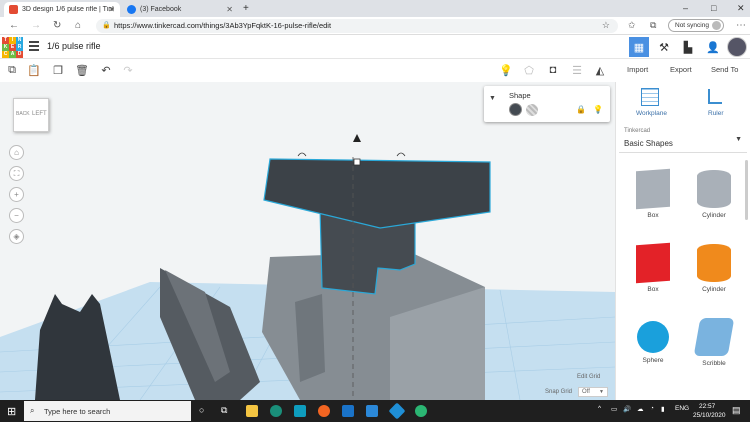 This screenshot has width=750, height=422. What do you see at coordinates (107, 411) in the screenshot?
I see `taskbar-search-box: ⌕ Type here to search` at bounding box center [107, 411].